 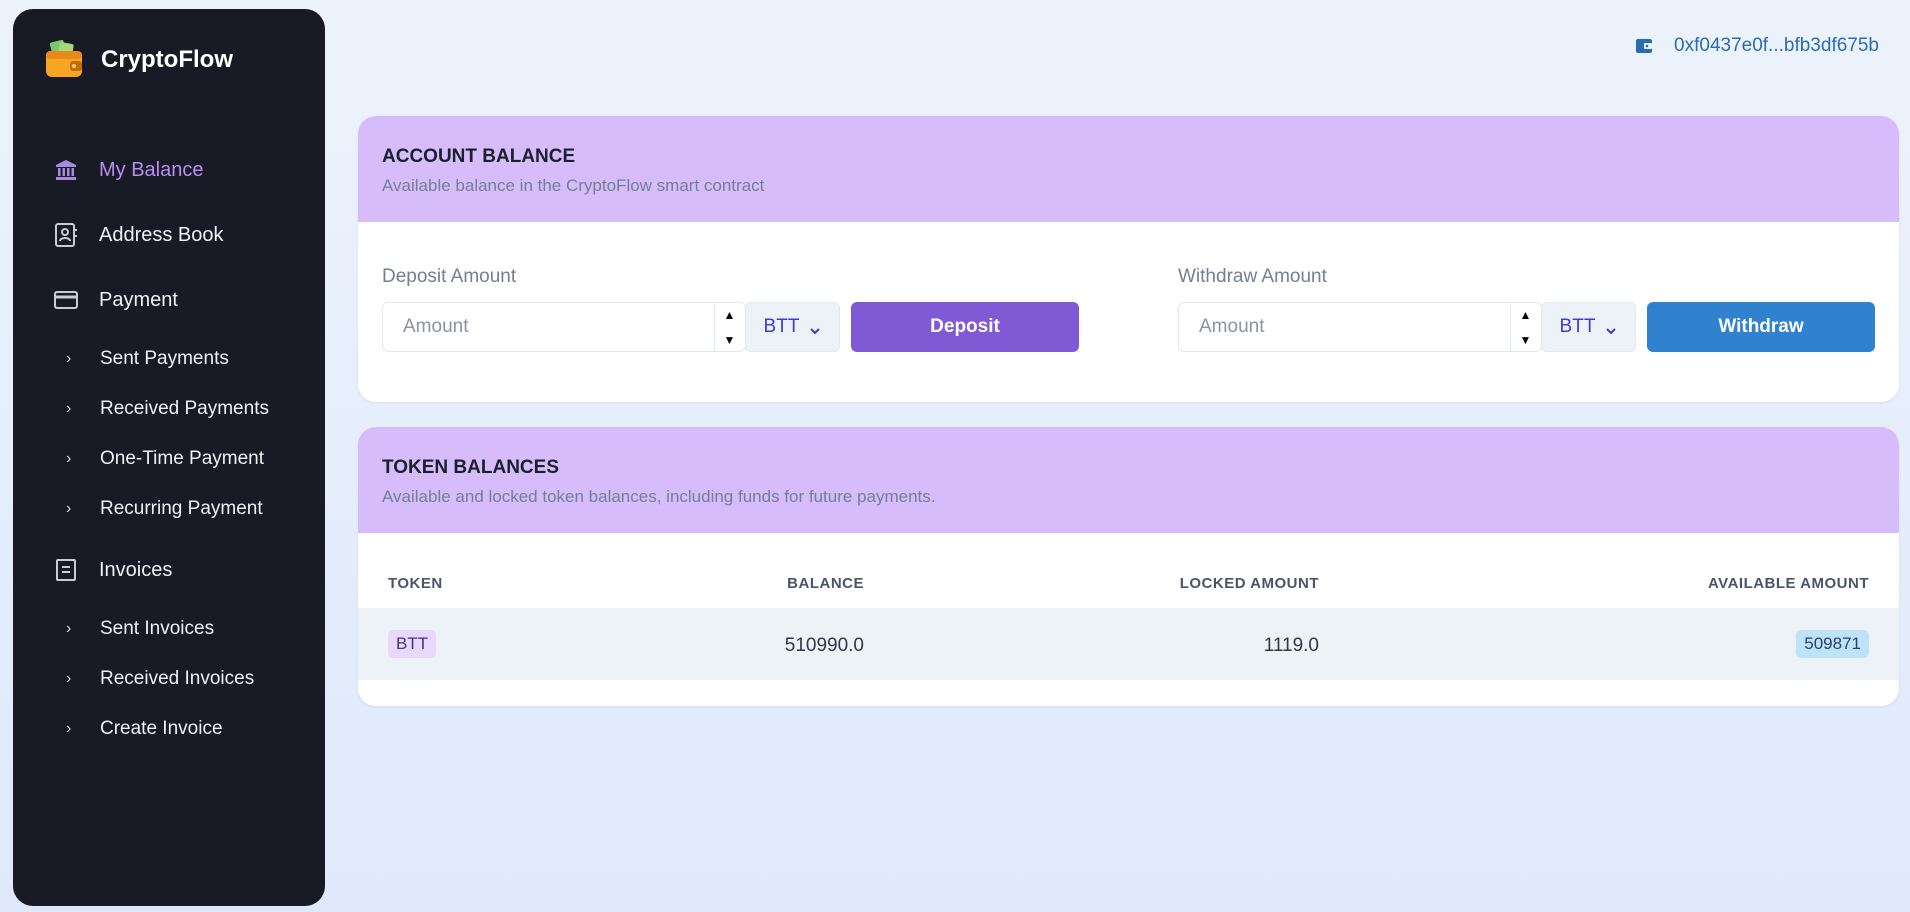 What do you see at coordinates (1776, 45) in the screenshot?
I see `wallet-address: 0xf0437e0f...bfb3df675b` at bounding box center [1776, 45].